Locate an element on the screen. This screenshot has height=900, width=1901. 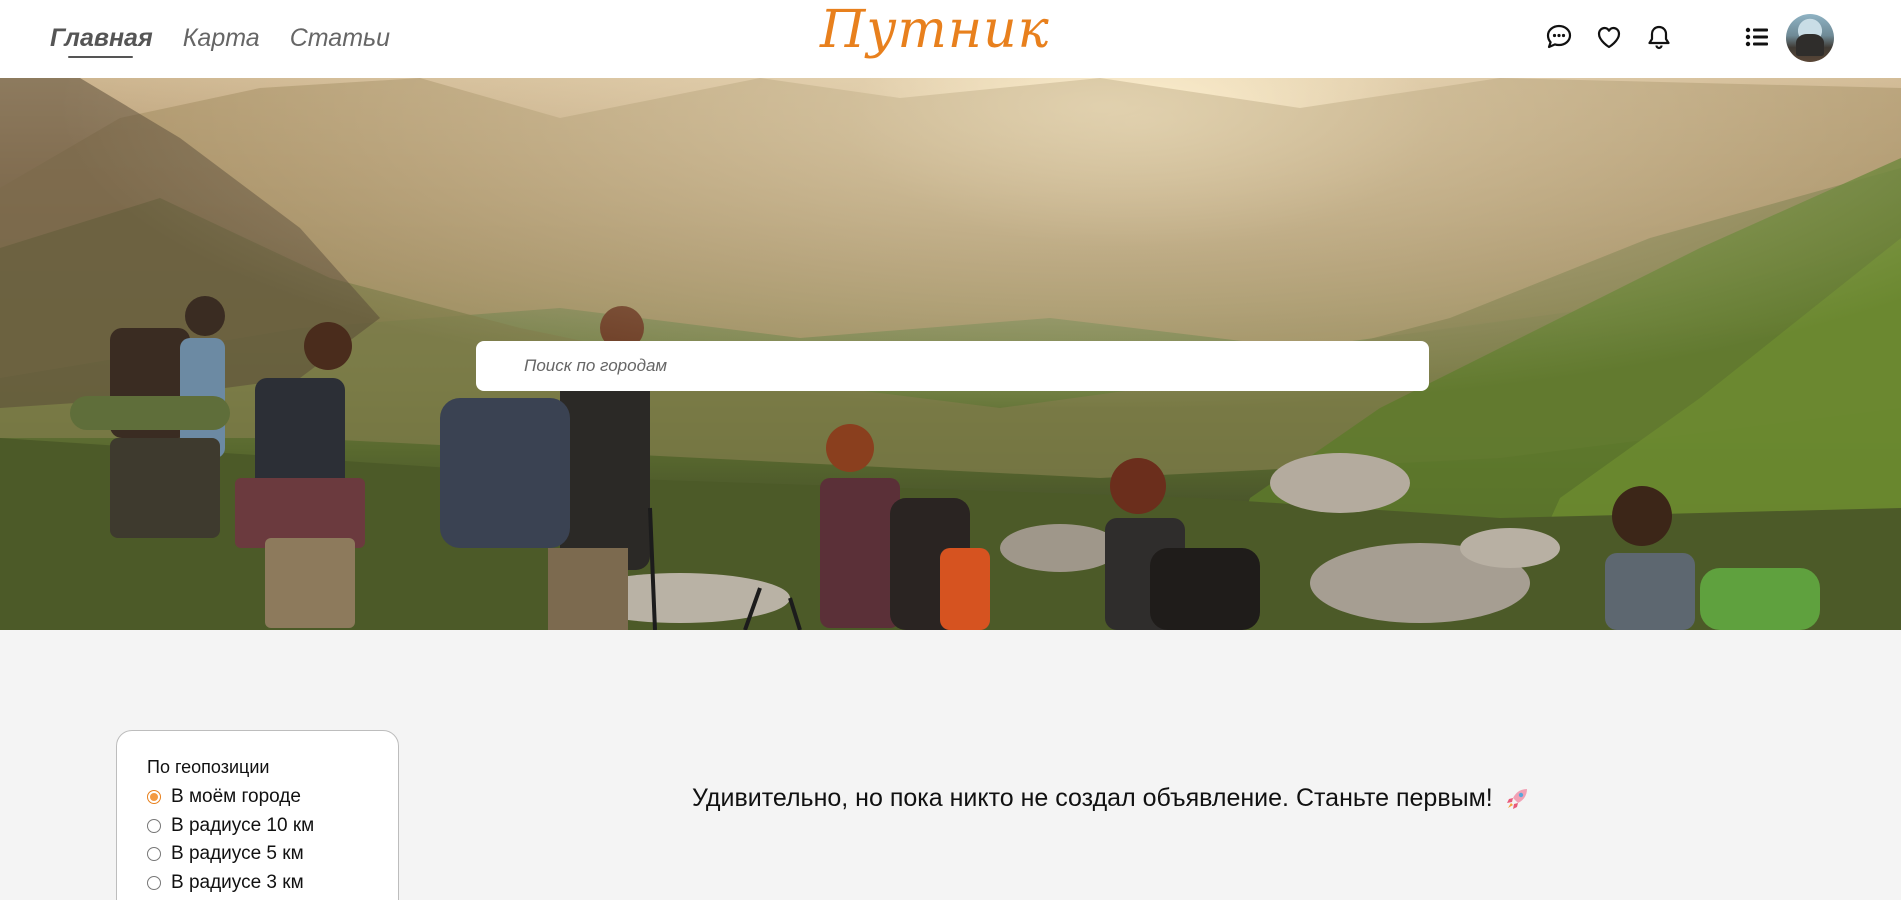
heart-icon is located at coordinates (1609, 37).